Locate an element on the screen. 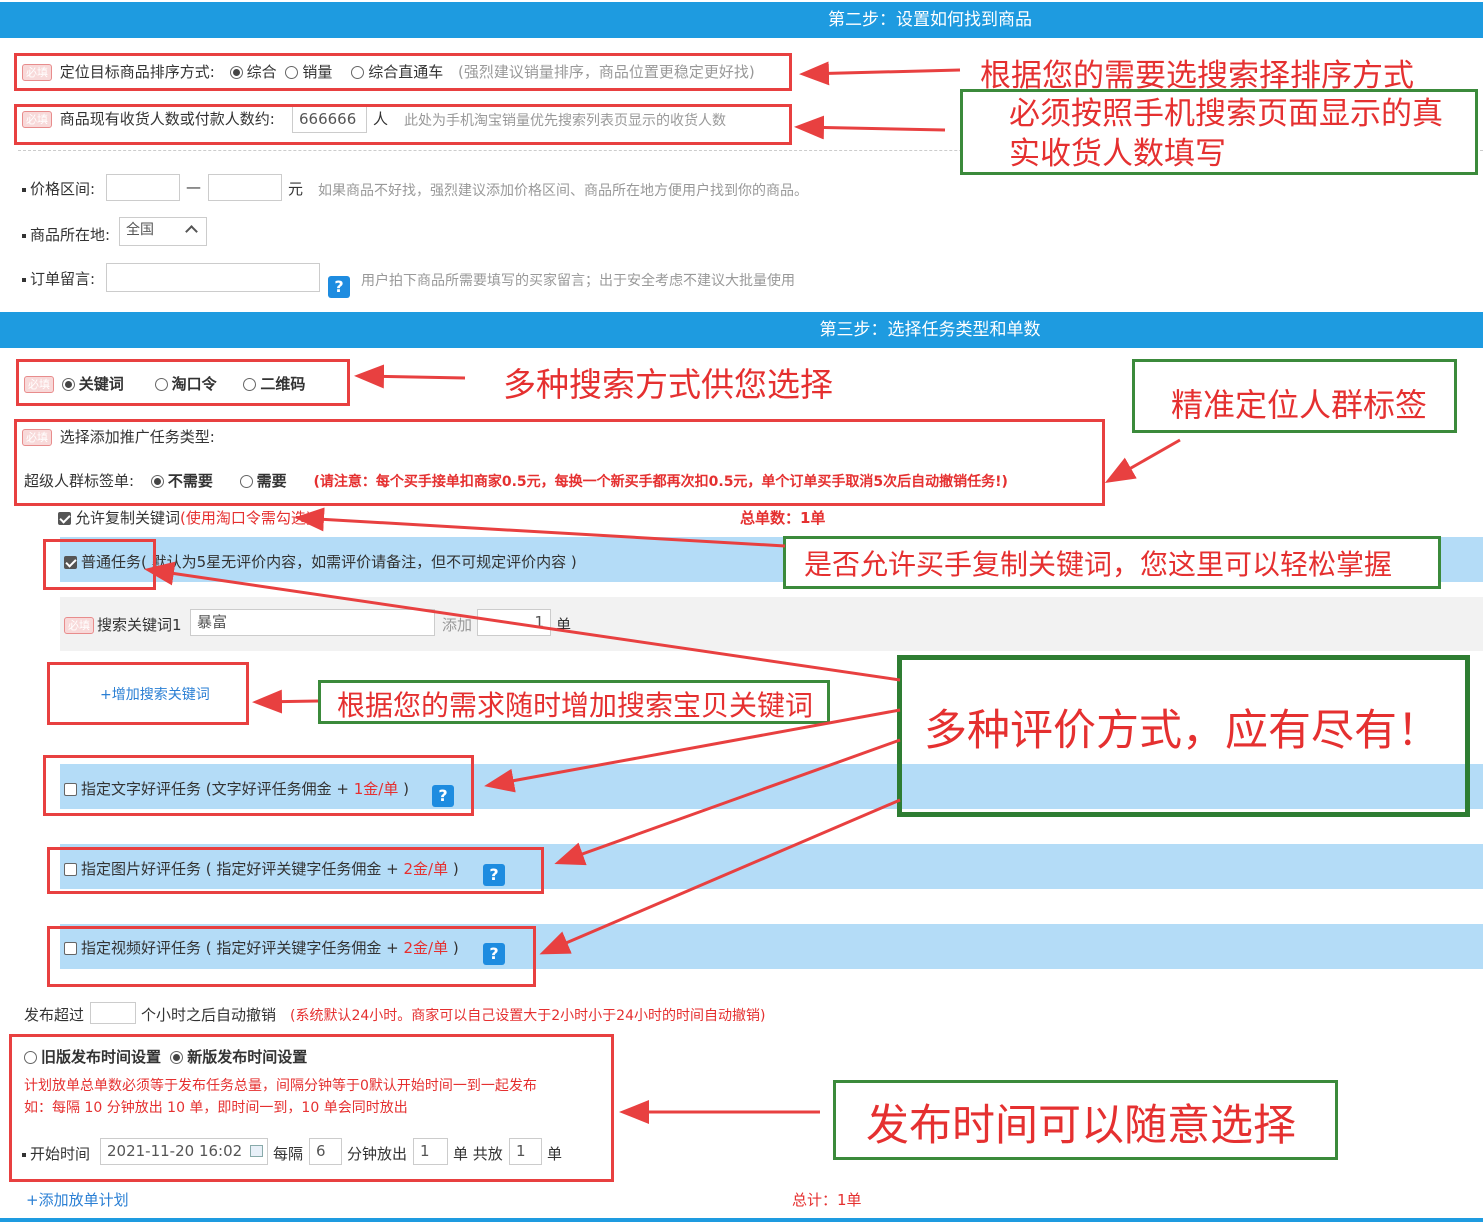 The image size is (1483, 1222). search-type-highlight-box is located at coordinates (183, 382).